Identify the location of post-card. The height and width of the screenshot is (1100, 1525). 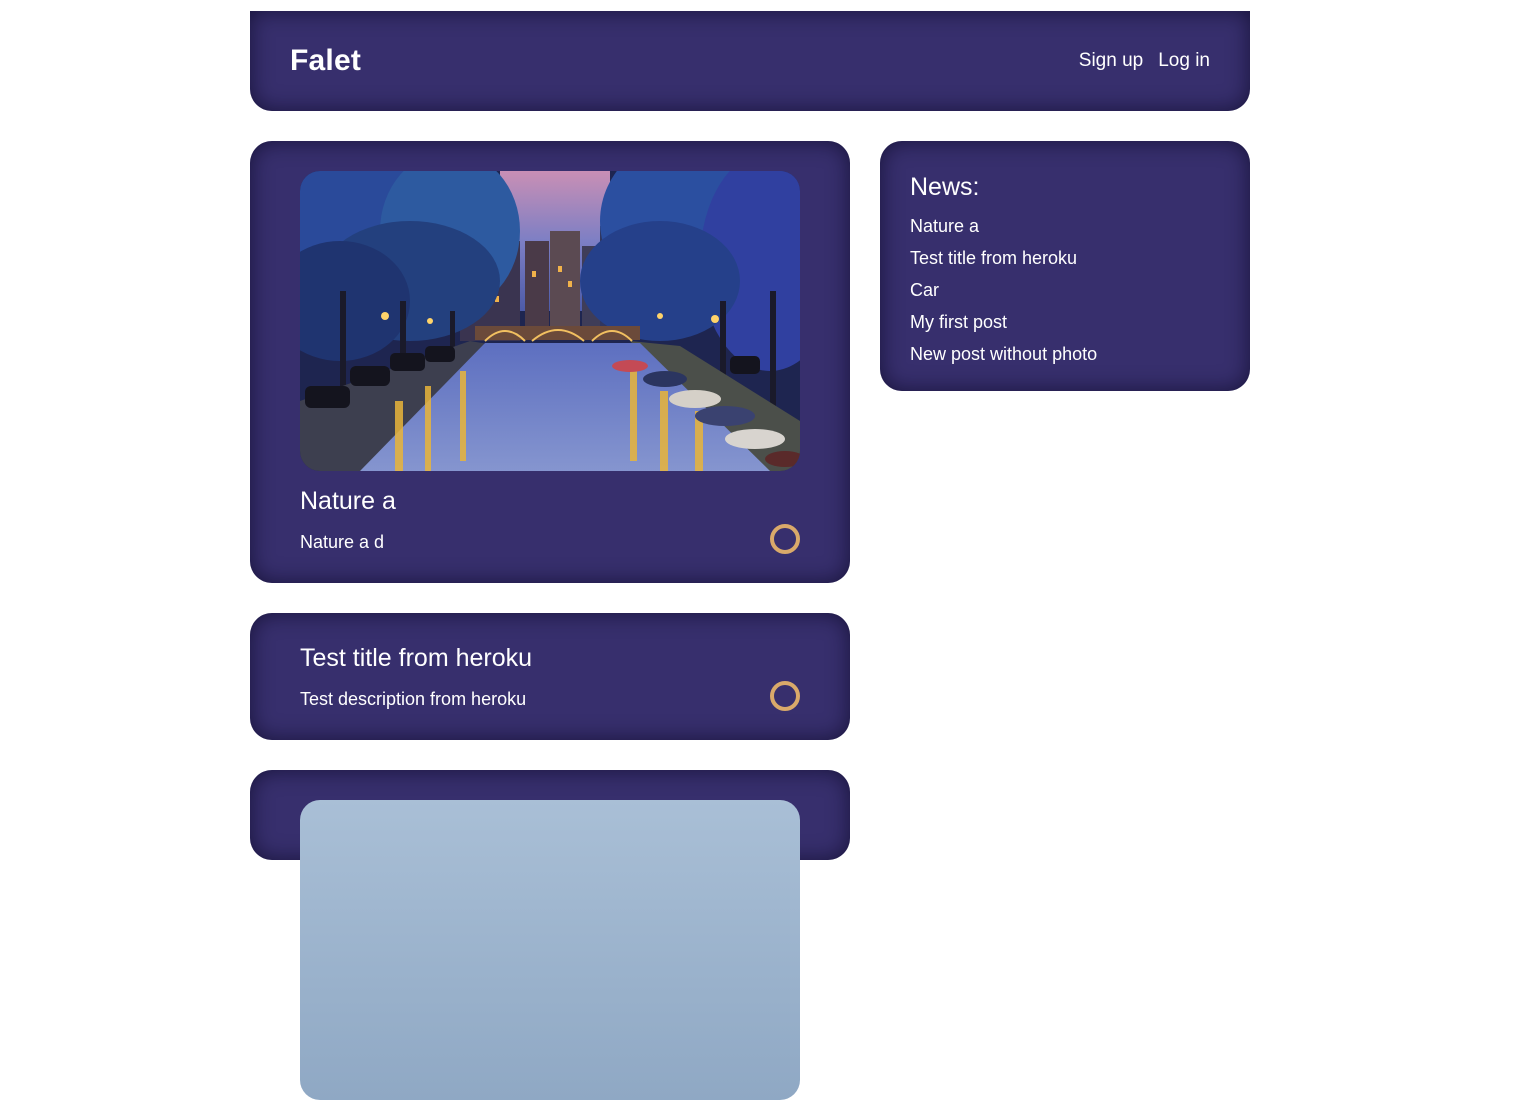
(550, 935).